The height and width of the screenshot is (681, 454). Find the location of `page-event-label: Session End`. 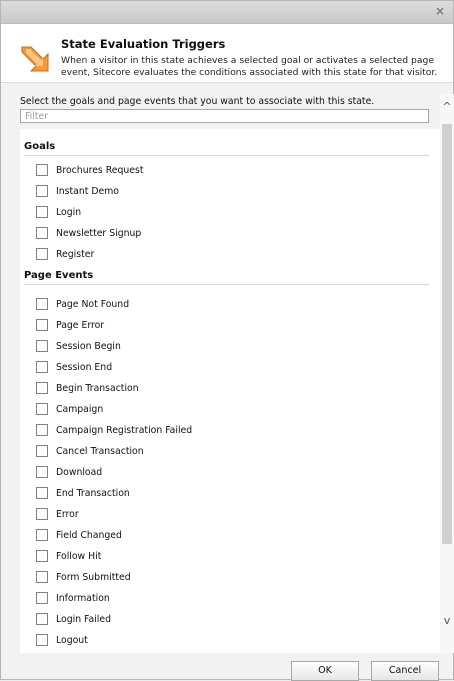

page-event-label: Session End is located at coordinates (84, 367).